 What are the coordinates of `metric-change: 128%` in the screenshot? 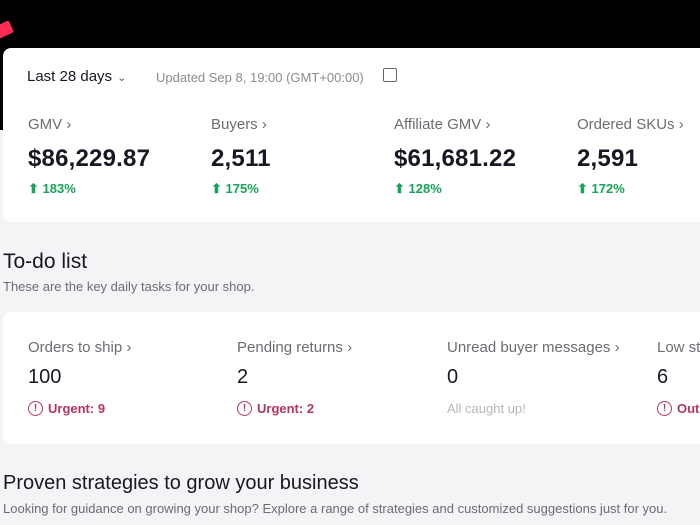 It's located at (425, 188).